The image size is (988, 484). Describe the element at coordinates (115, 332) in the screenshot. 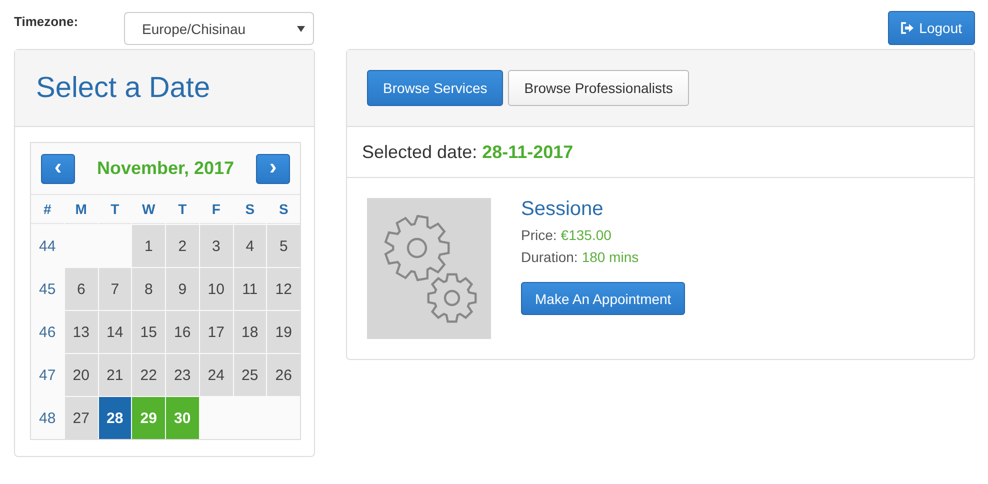

I see `day-cell: 14` at that location.